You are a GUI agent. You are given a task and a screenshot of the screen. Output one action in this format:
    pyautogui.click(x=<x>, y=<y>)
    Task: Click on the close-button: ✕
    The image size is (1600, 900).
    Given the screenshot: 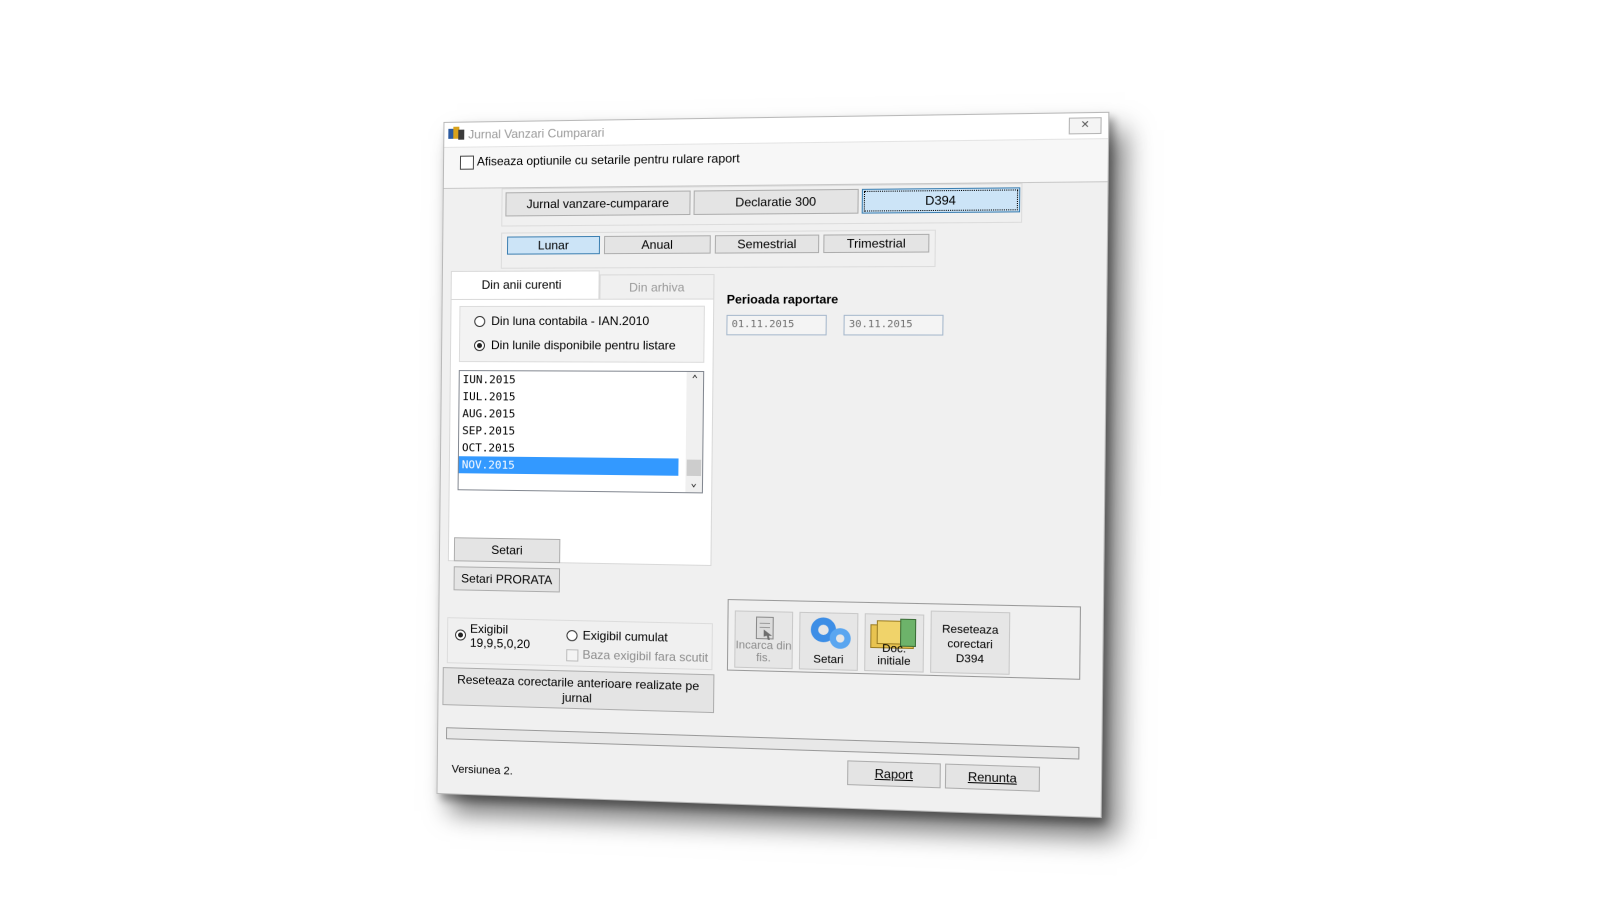 What is the action you would take?
    pyautogui.click(x=1085, y=126)
    